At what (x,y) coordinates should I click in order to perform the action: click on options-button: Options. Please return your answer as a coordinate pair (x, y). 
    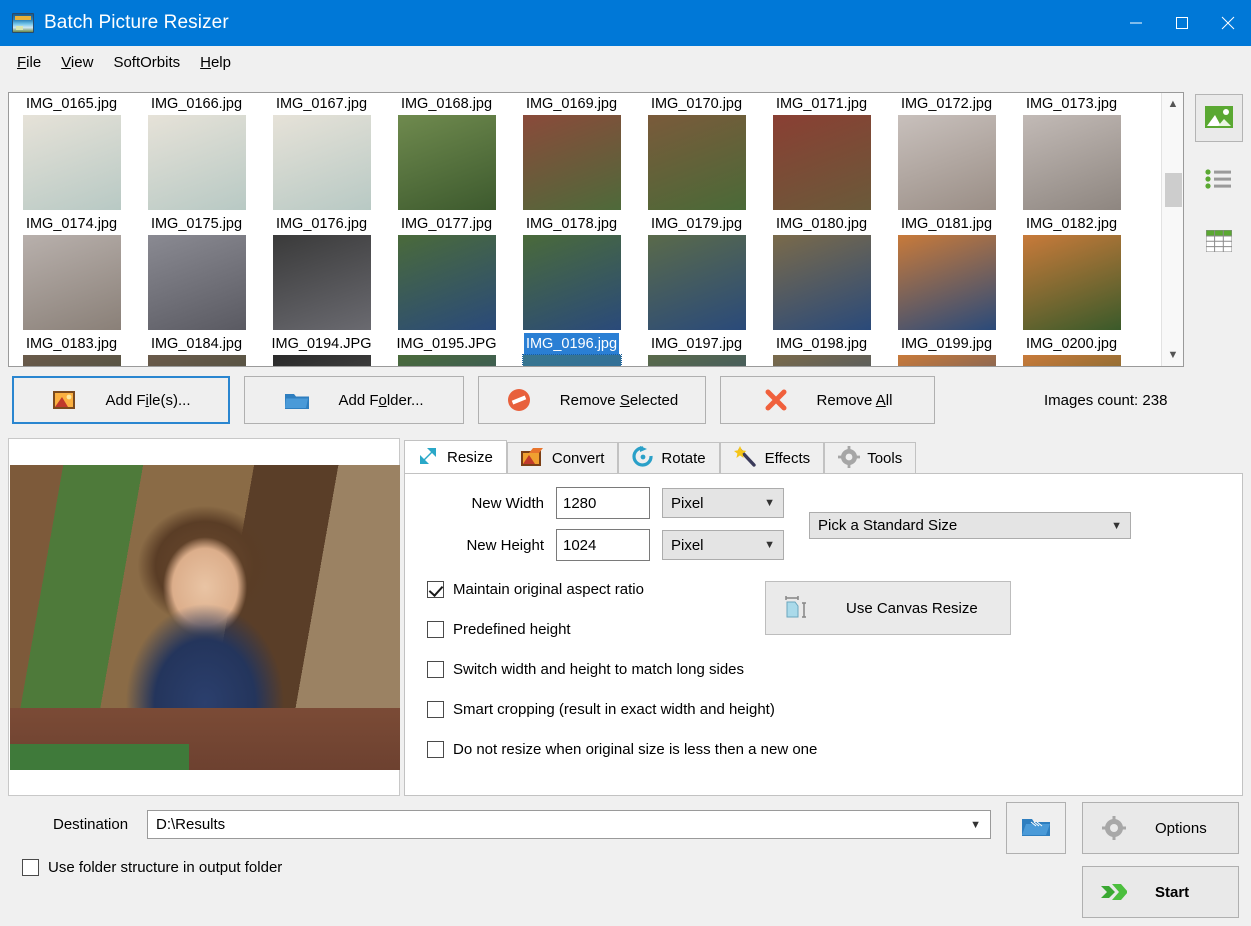
    Looking at the image, I should click on (1160, 828).